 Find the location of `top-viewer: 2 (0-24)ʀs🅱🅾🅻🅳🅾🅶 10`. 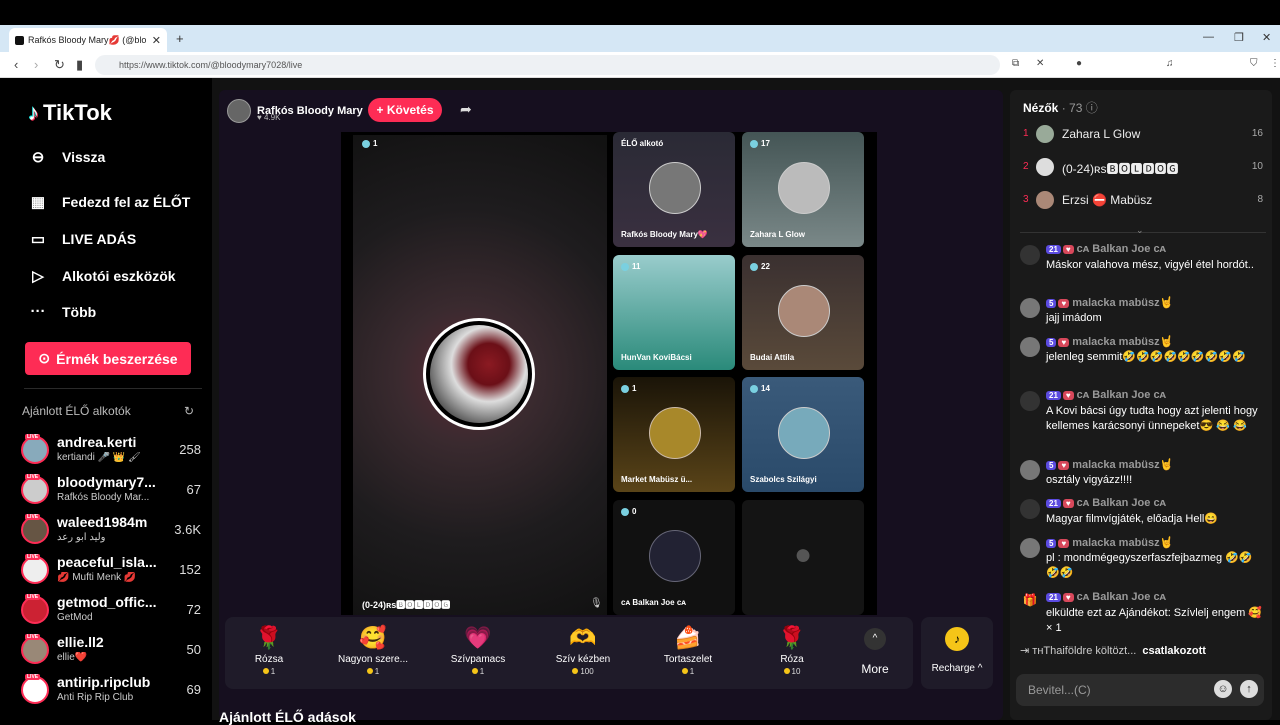

top-viewer: 2 (0-24)ʀs🅱🅾🅻🅳🅾🅶 10 is located at coordinates (1143, 168).